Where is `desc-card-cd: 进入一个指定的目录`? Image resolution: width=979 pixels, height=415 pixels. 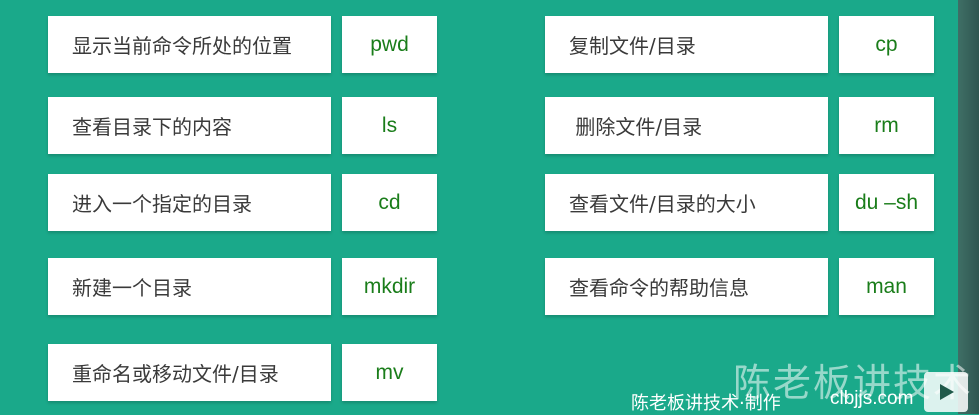
desc-card-cd: 进入一个指定的目录 is located at coordinates (189, 202).